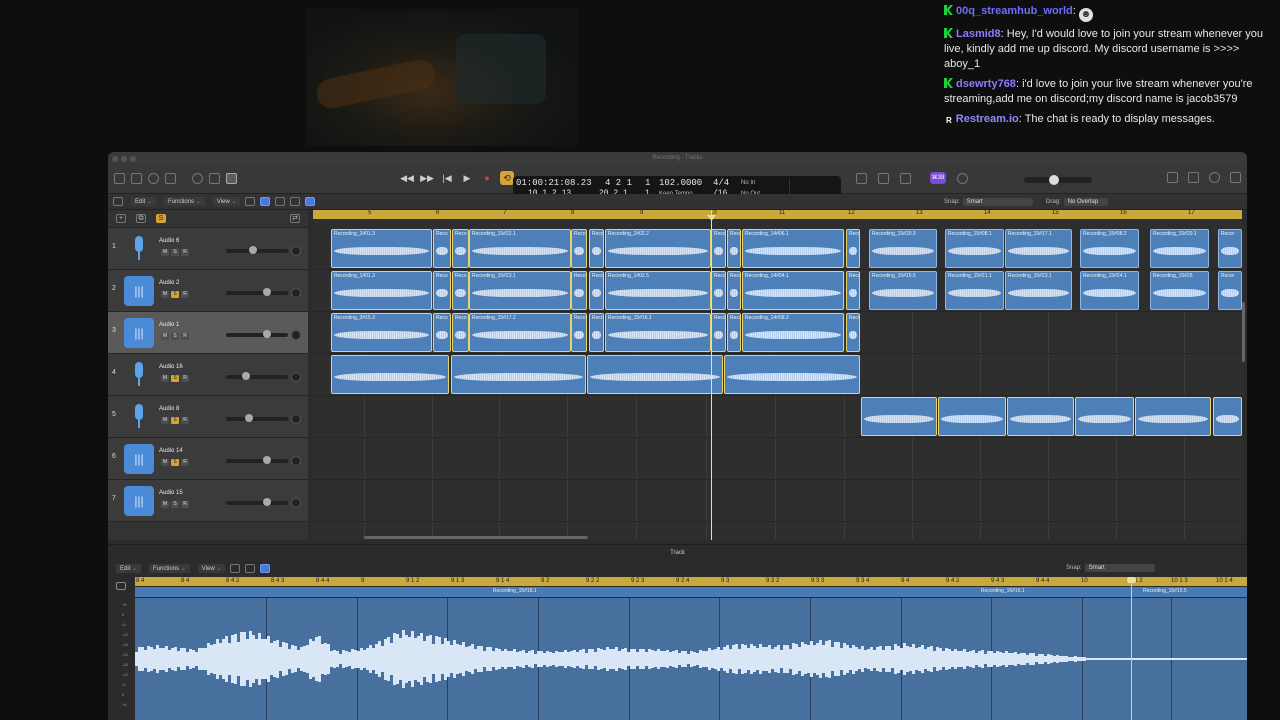 This screenshot has height=720, width=1280. What do you see at coordinates (169, 568) in the screenshot?
I see `editor-functions-menu: Functions` at bounding box center [169, 568].